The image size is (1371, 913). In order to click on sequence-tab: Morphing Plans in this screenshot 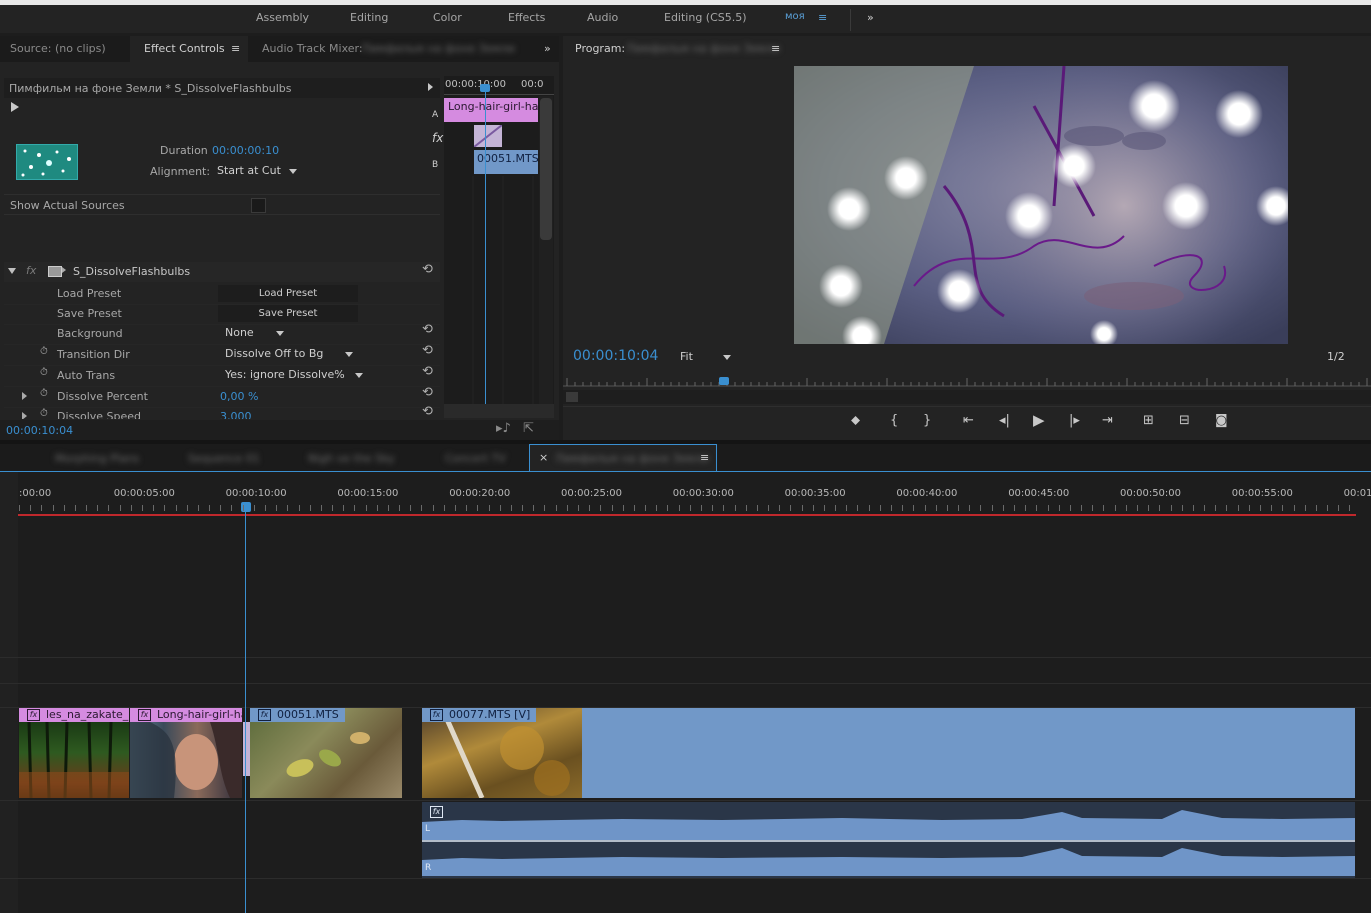, I will do `click(97, 458)`.